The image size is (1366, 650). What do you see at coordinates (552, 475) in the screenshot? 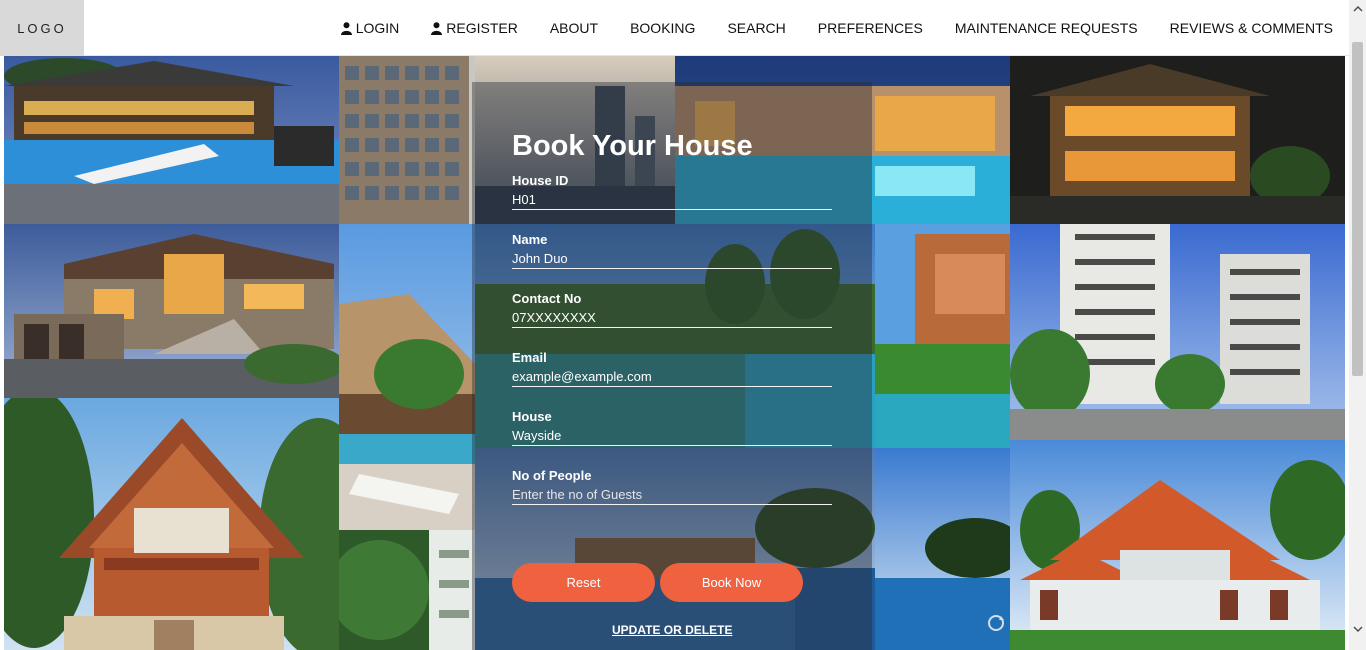
I see `no-of-people-label: No of People` at bounding box center [552, 475].